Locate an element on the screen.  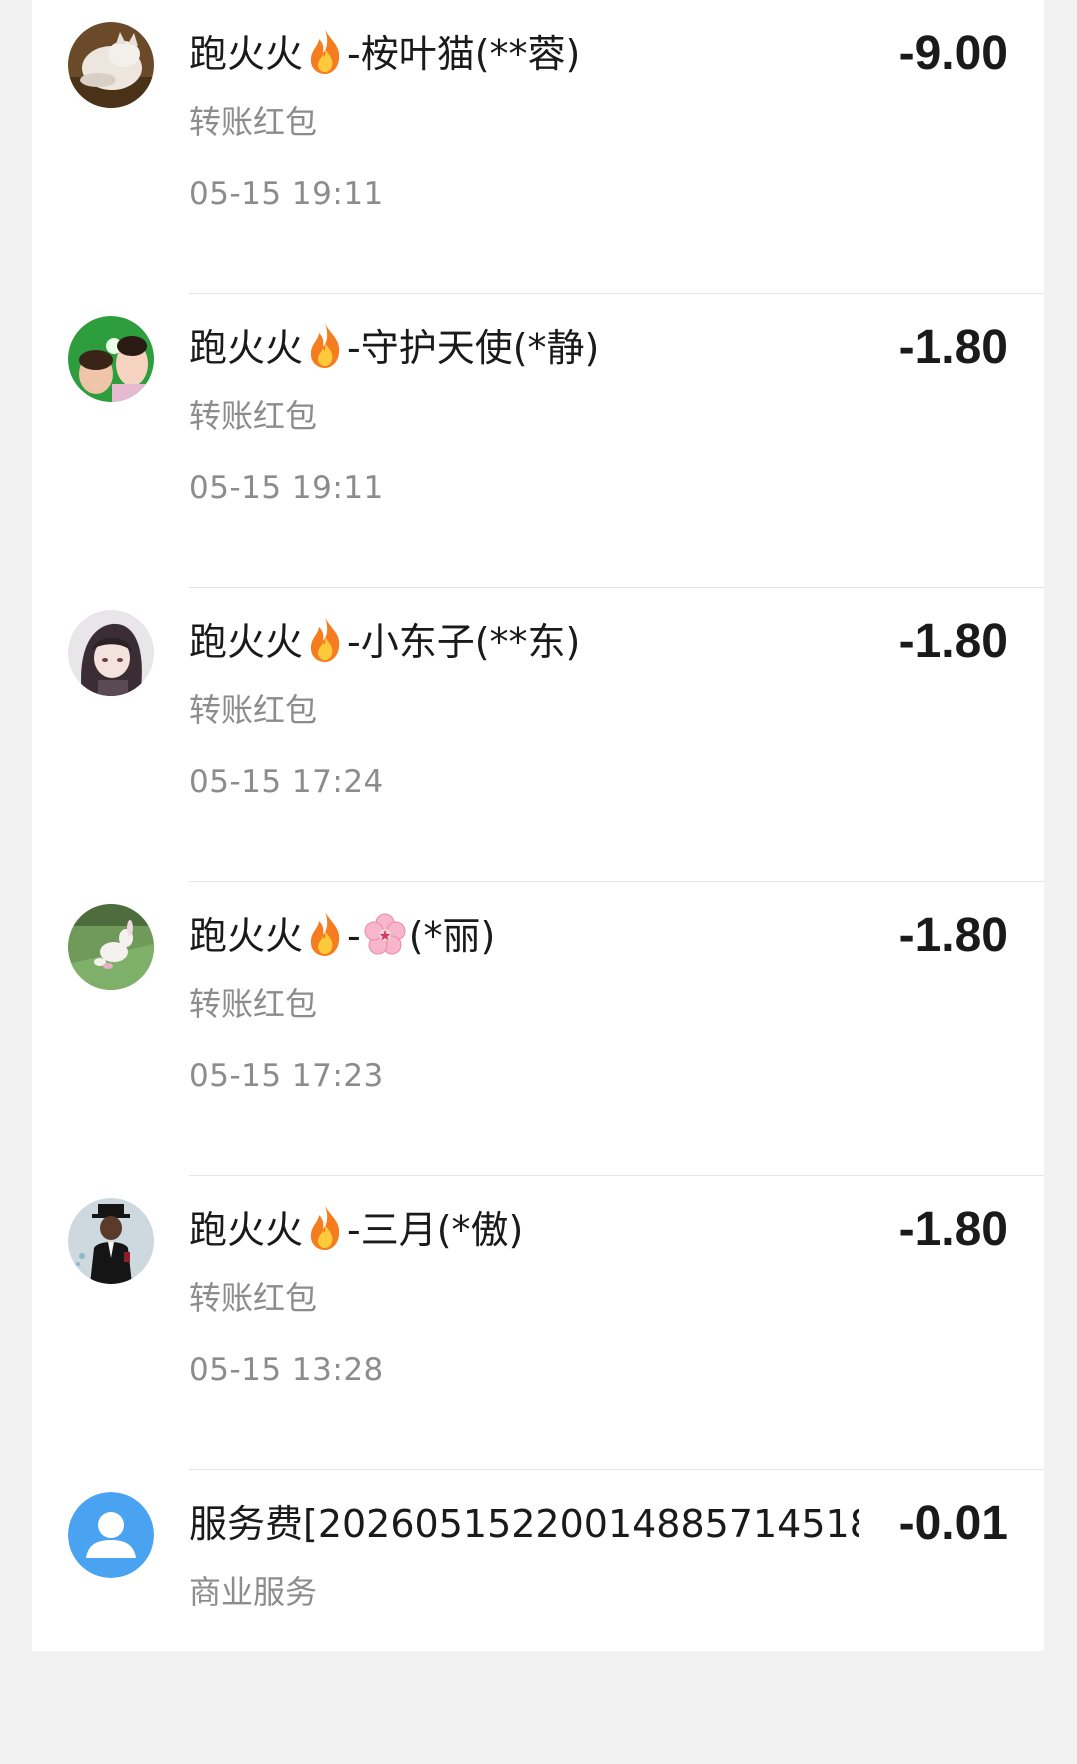
title-suffix: -桉叶猫(**蓉) is located at coordinates (464, 54).